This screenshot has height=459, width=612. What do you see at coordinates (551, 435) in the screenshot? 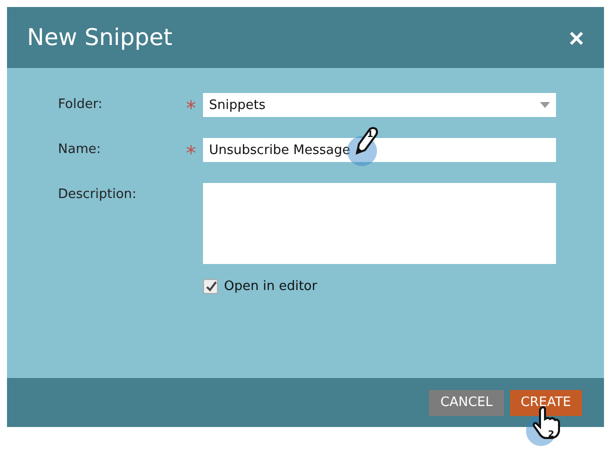
I see `step-number: 2` at bounding box center [551, 435].